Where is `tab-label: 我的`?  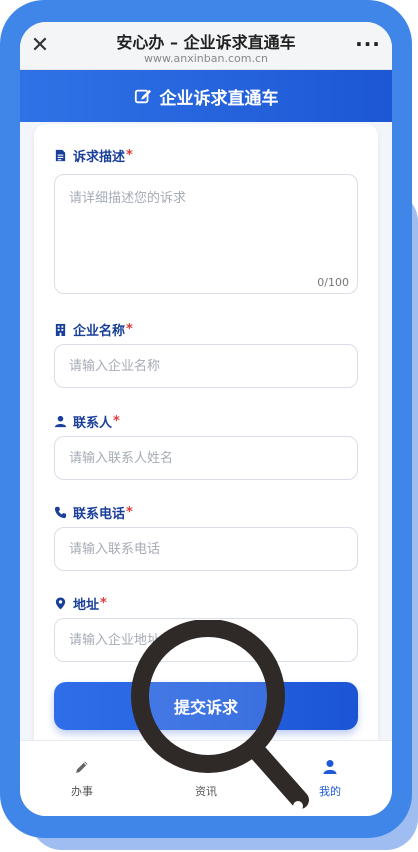
tab-label: 我的 is located at coordinates (330, 791).